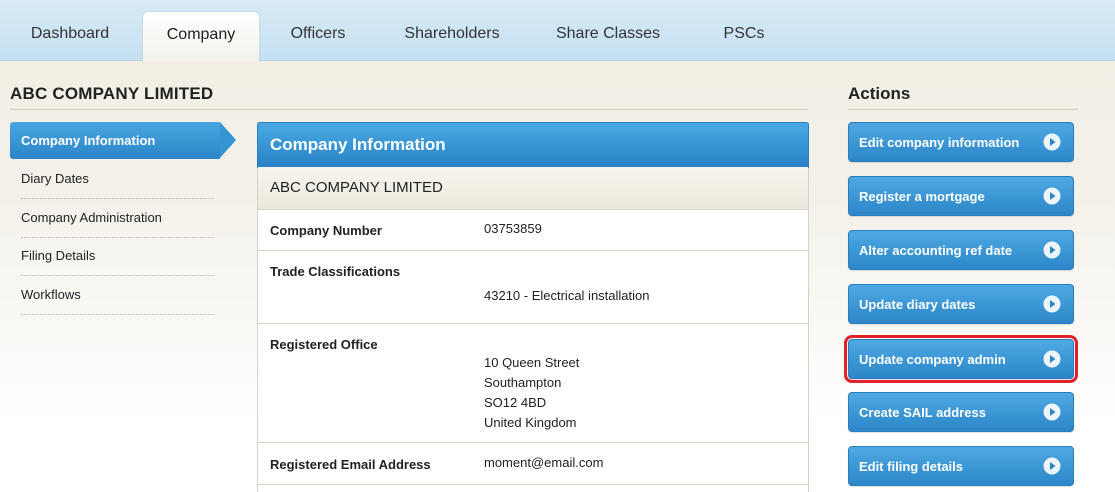  Describe the element at coordinates (117, 295) in the screenshot. I see `sidebar-item-workflows: Workflows` at that location.